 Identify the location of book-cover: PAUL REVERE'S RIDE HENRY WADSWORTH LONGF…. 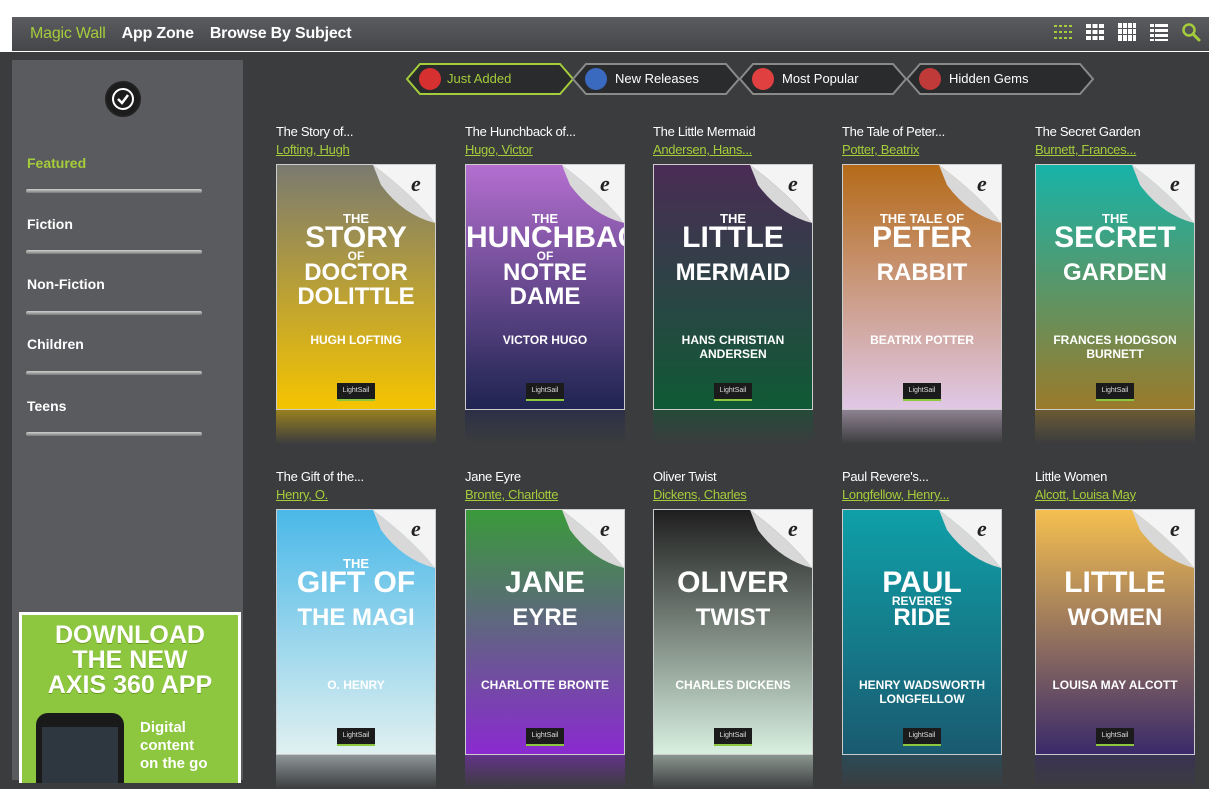
(922, 632).